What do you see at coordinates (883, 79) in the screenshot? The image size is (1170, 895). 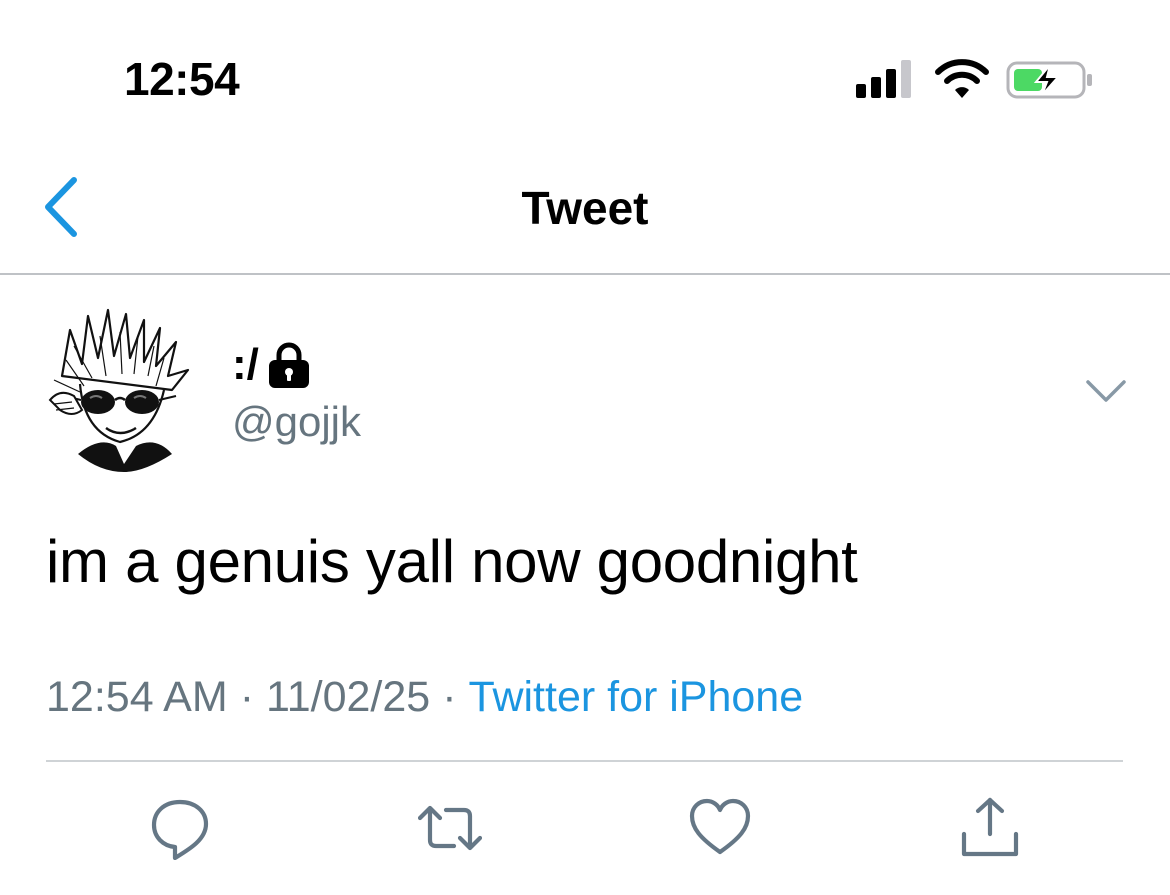 I see `cellular-signal-icon` at bounding box center [883, 79].